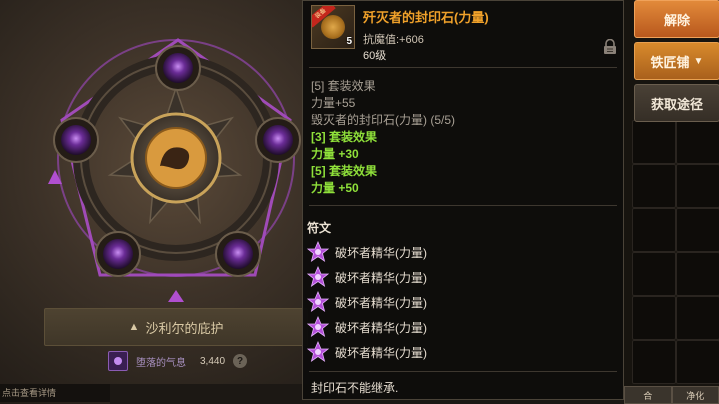 This screenshot has width=719, height=404. What do you see at coordinates (56, 393) in the screenshot?
I see `detail-hint: 点击查看详情` at bounding box center [56, 393].